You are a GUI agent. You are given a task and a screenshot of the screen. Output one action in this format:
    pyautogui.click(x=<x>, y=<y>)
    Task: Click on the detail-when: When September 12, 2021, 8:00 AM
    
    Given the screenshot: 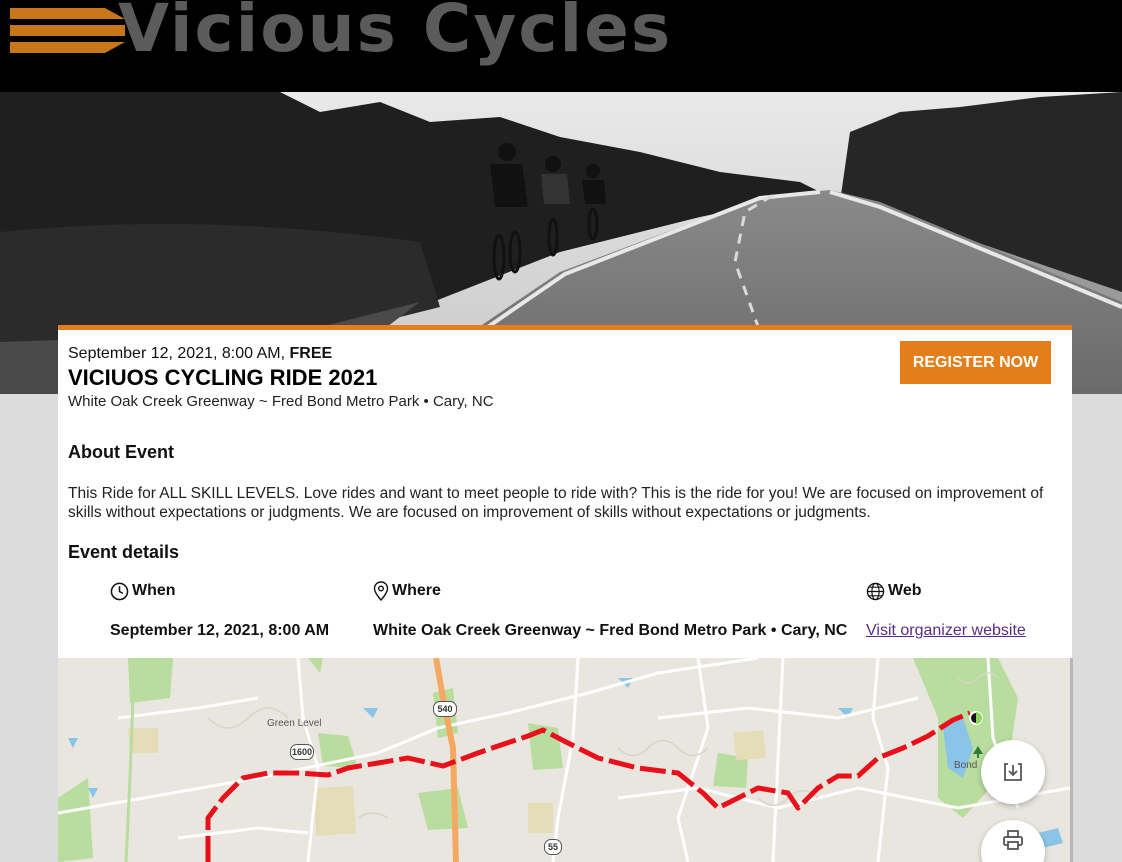 What is the action you would take?
    pyautogui.click(x=219, y=610)
    